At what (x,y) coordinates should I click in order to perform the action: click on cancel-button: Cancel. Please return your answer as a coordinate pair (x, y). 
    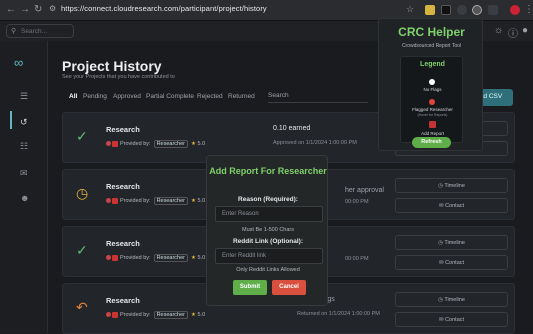
    Looking at the image, I should click on (289, 287).